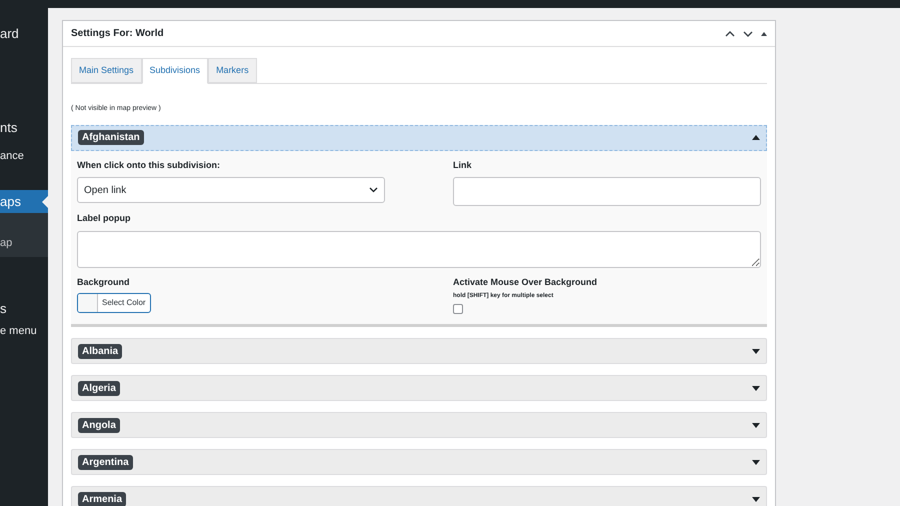  What do you see at coordinates (103, 282) in the screenshot?
I see `field-label: Background` at bounding box center [103, 282].